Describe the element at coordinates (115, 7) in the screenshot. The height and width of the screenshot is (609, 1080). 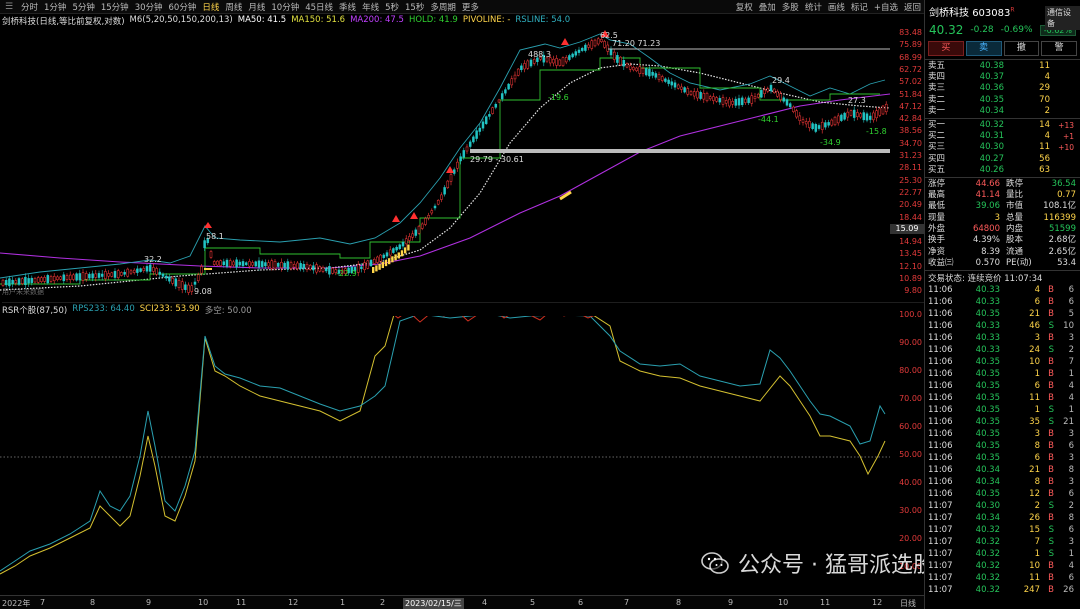
I see `period-tab-3: 15分钟` at that location.